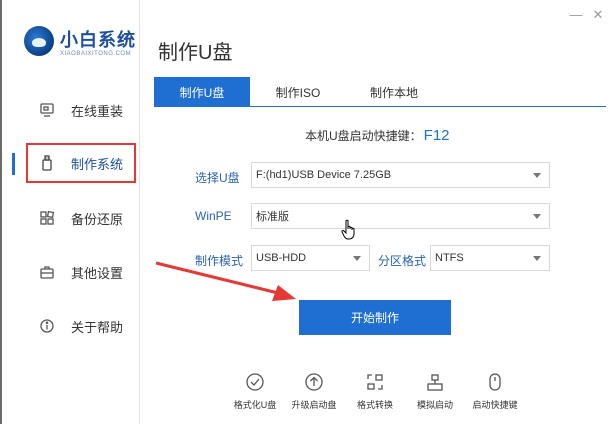 This screenshot has width=611, height=424. I want to click on monitor-icon, so click(47, 110).